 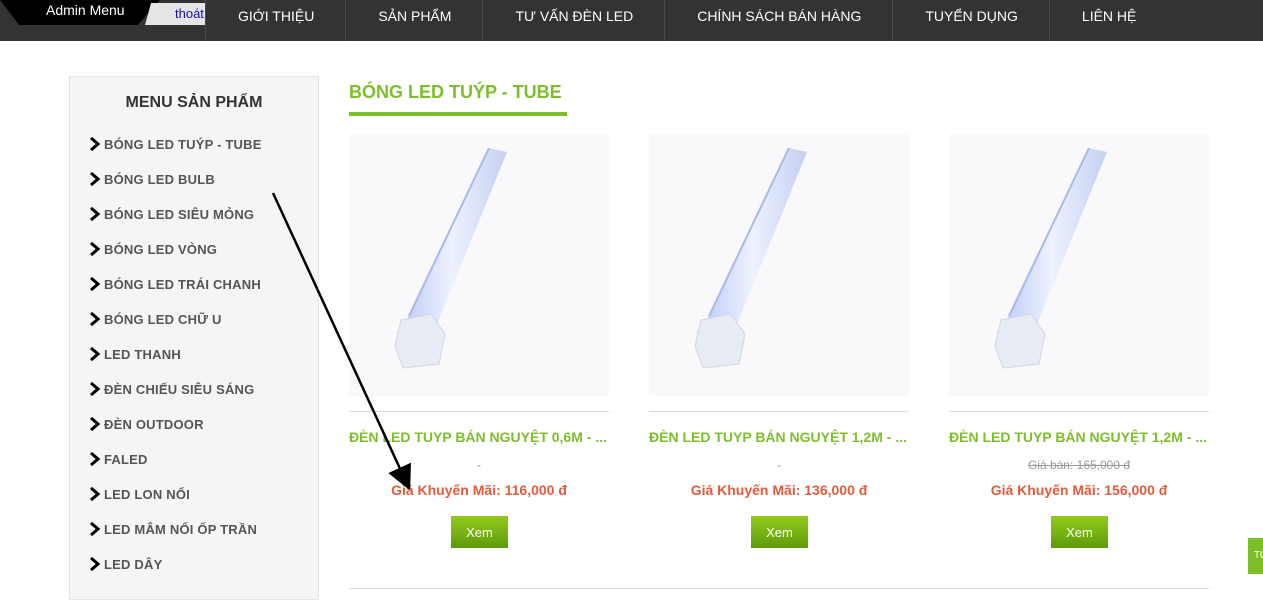 What do you see at coordinates (85, 10) in the screenshot?
I see `admin-menu-label: Admin Menu` at bounding box center [85, 10].